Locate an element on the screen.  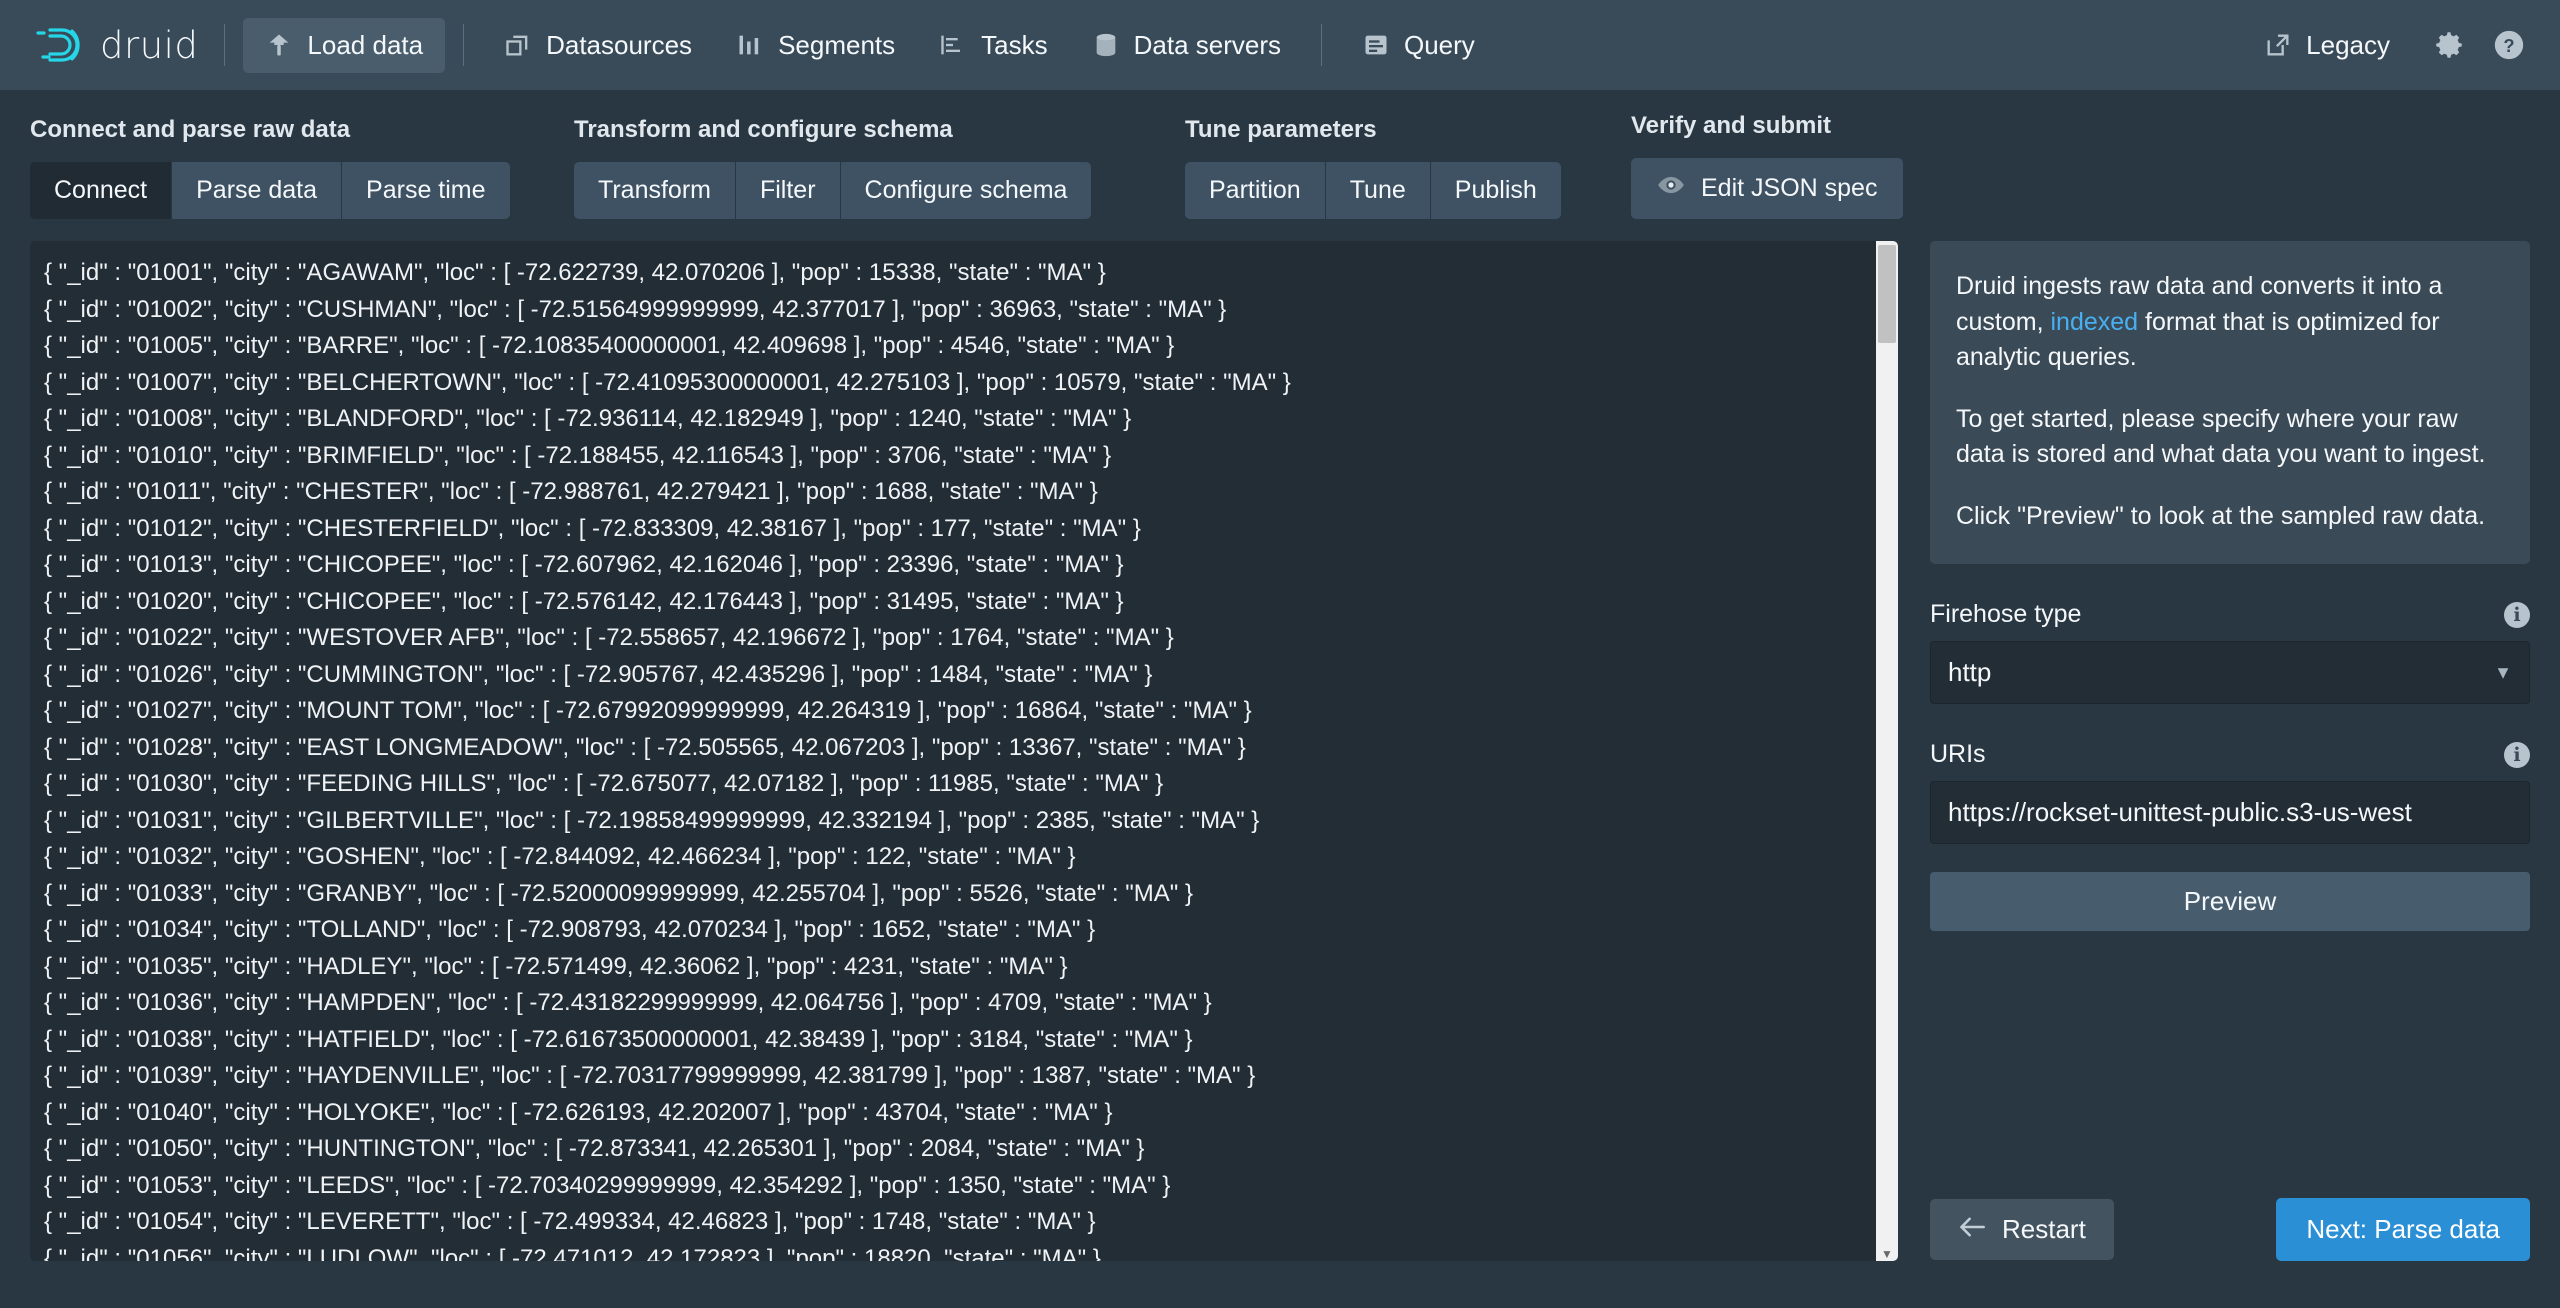
external-link-icon is located at coordinates (2278, 45).